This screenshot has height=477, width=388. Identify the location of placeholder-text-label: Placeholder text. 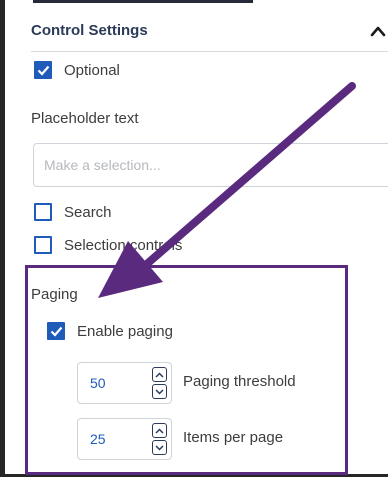
(85, 118).